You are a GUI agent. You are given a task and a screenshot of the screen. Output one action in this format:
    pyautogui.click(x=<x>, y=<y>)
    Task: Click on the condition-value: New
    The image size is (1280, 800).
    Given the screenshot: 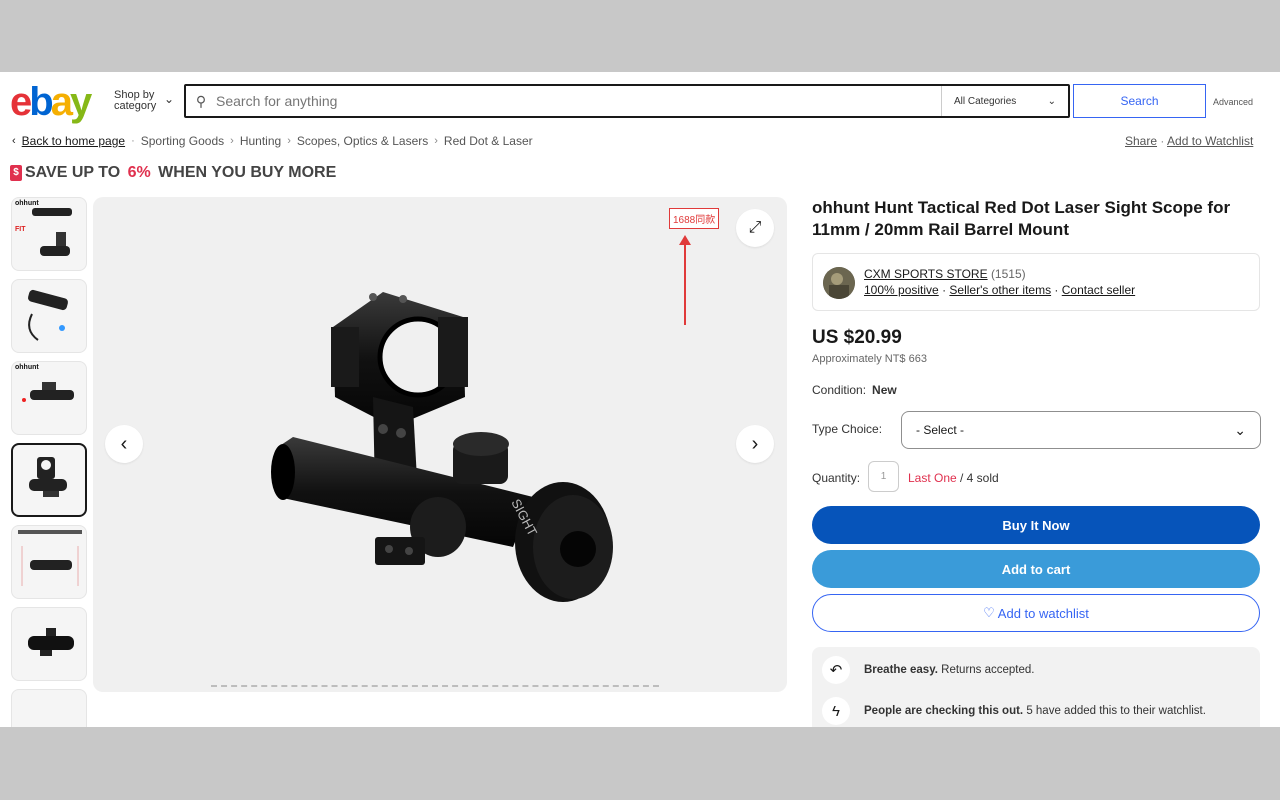 What is the action you would take?
    pyautogui.click(x=884, y=390)
    